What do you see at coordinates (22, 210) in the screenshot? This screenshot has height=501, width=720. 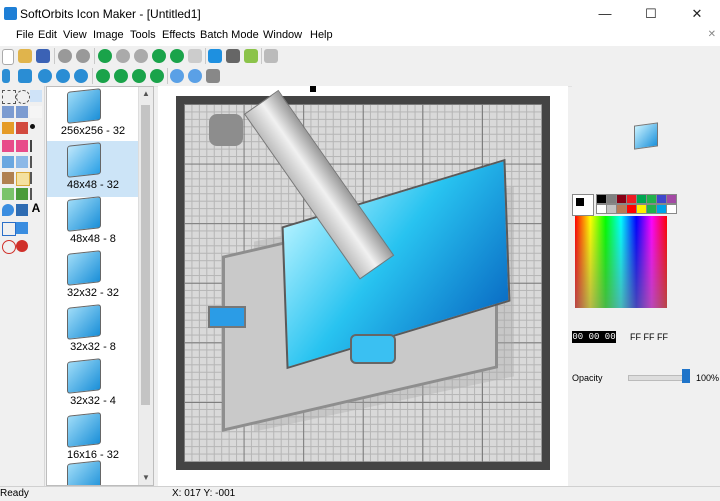 I see `blur-icon` at bounding box center [22, 210].